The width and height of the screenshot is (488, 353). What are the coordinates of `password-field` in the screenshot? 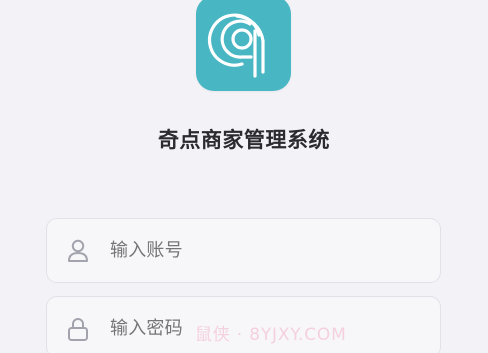 It's located at (243, 324).